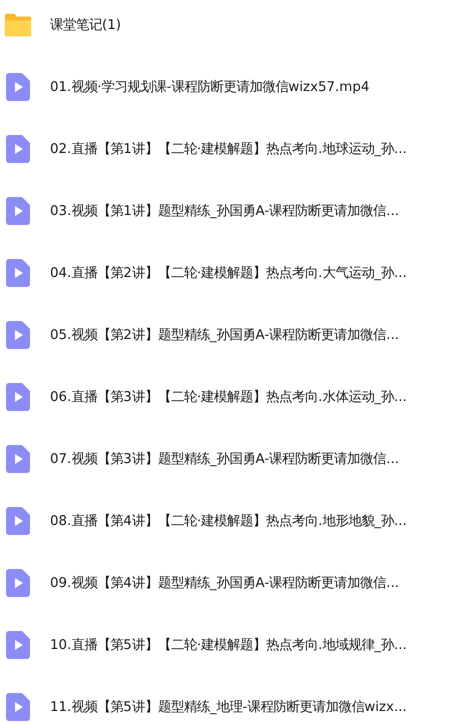 The width and height of the screenshot is (450, 725). What do you see at coordinates (210, 87) in the screenshot?
I see `file-name: 01.视频·学习规划课-课程防断更请加微信wizx57.mp4` at bounding box center [210, 87].